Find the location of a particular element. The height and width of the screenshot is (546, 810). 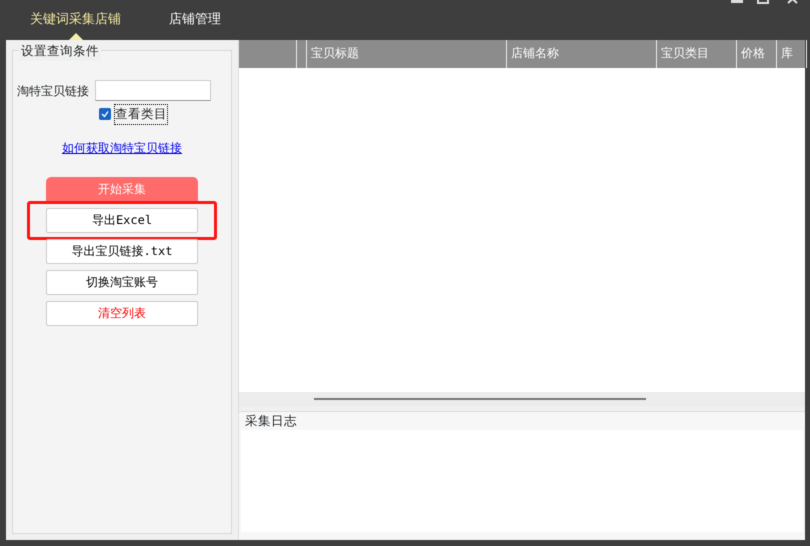

checkbox is located at coordinates (105, 114).